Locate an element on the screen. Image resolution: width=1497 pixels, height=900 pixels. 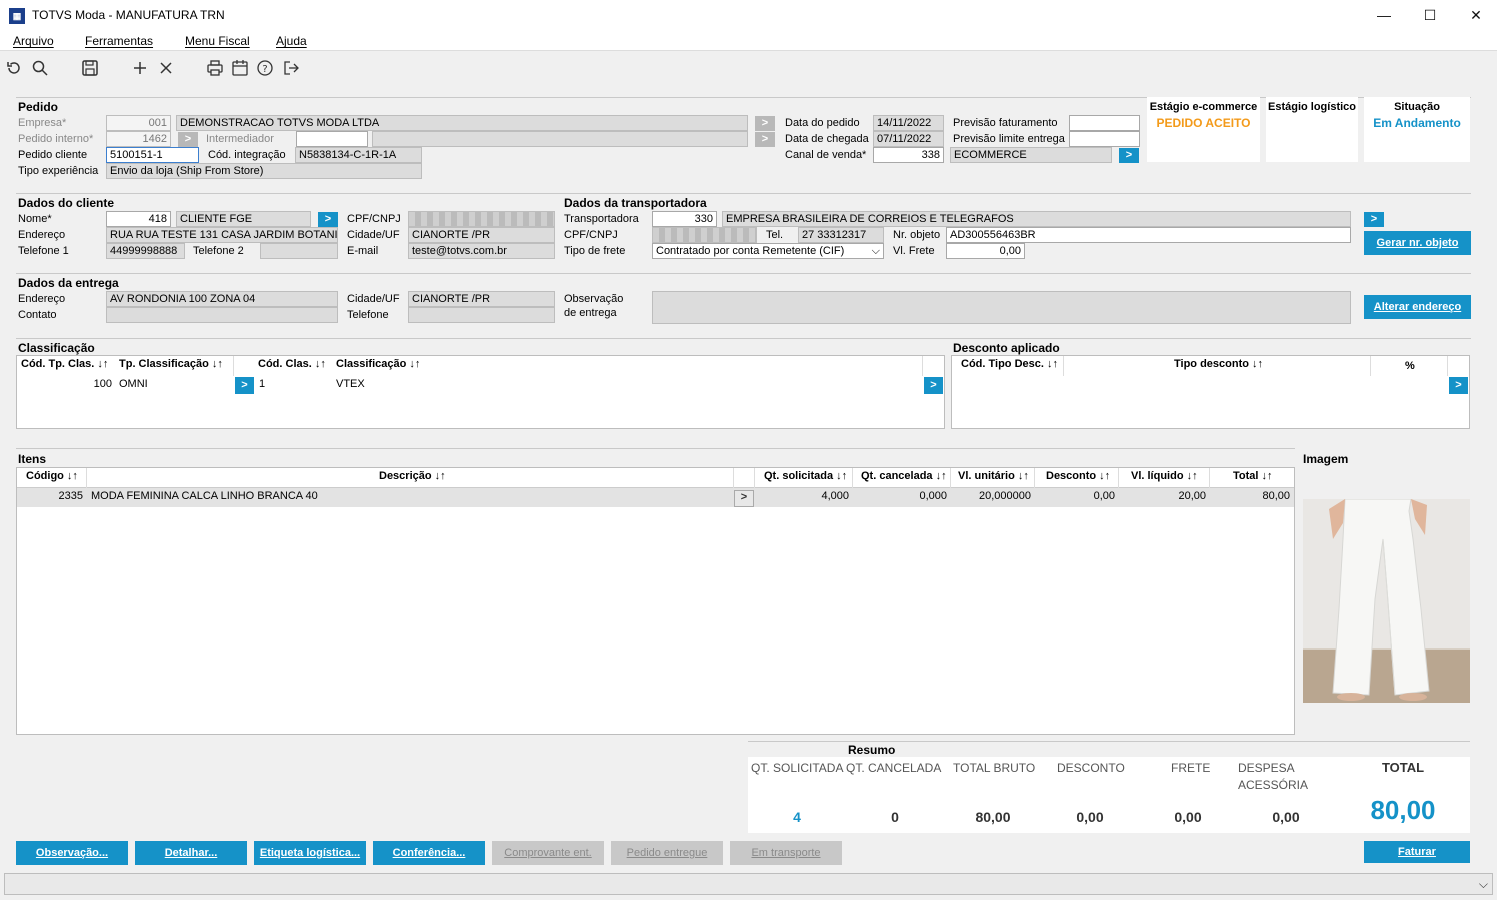
resumo-qt-solicitada-value: 4 is located at coordinates (797, 817).